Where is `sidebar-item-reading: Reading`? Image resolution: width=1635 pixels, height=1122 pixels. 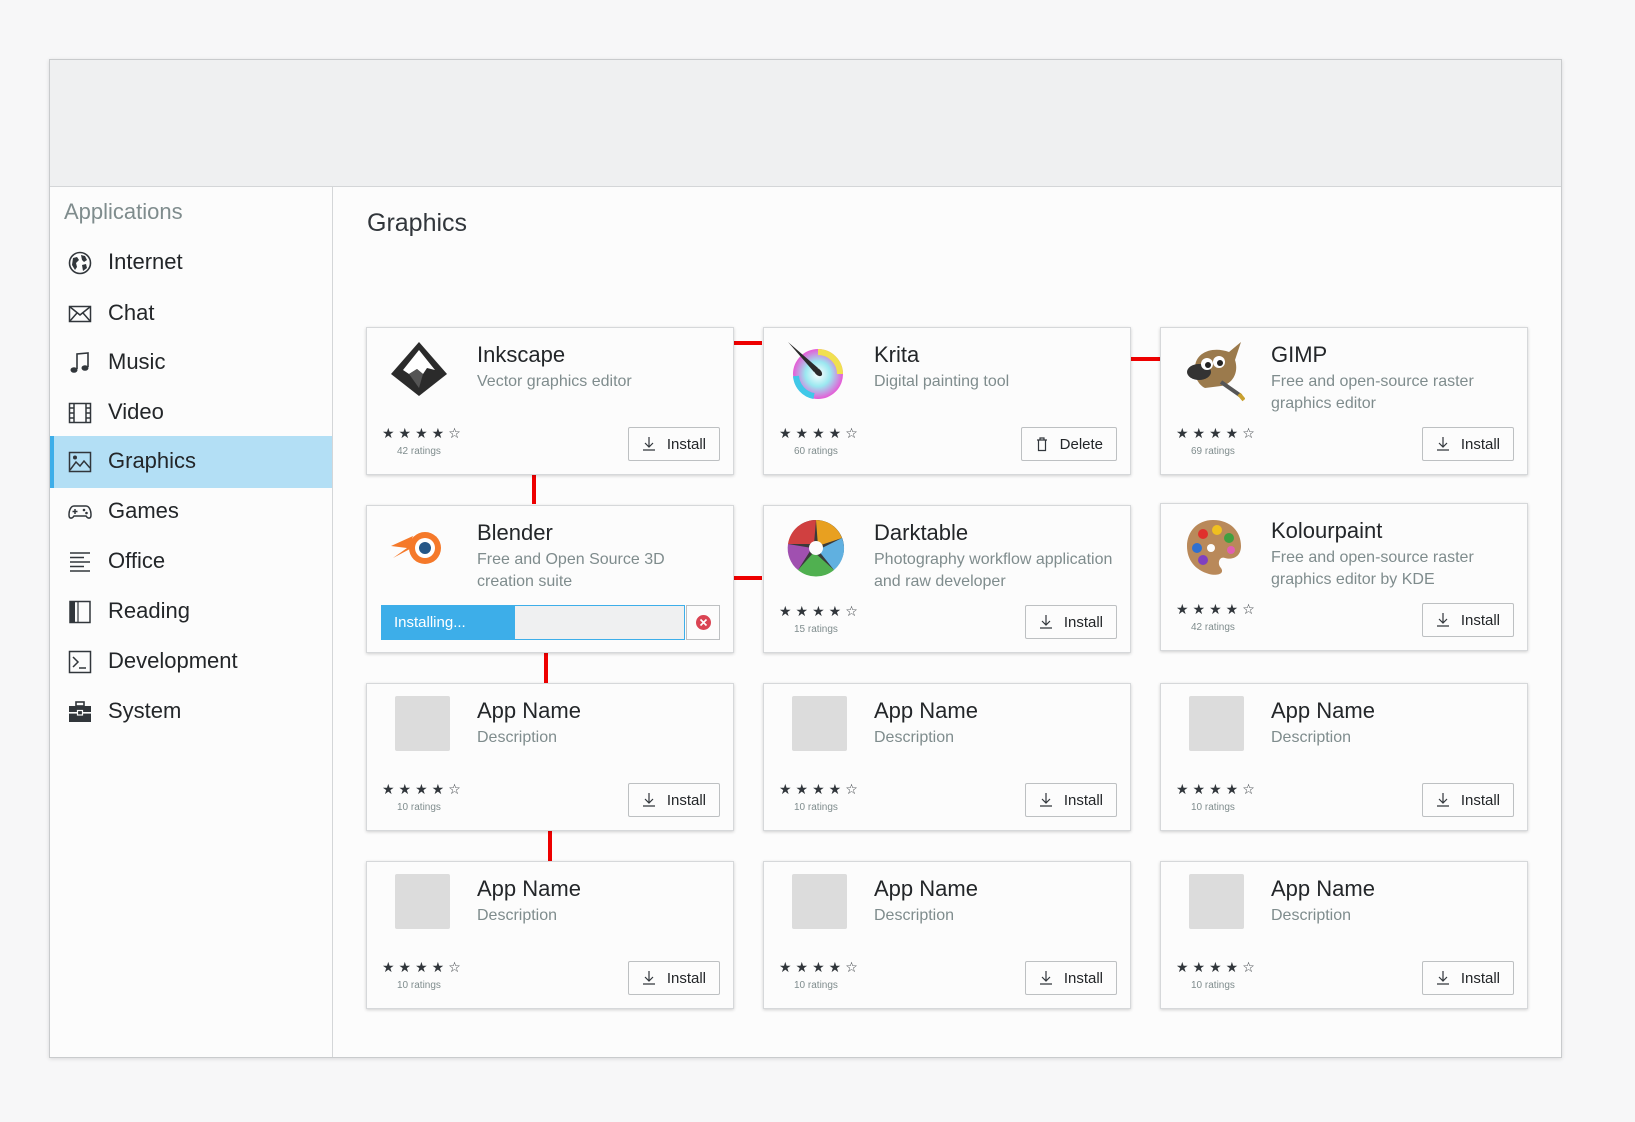 sidebar-item-reading: Reading is located at coordinates (191, 612).